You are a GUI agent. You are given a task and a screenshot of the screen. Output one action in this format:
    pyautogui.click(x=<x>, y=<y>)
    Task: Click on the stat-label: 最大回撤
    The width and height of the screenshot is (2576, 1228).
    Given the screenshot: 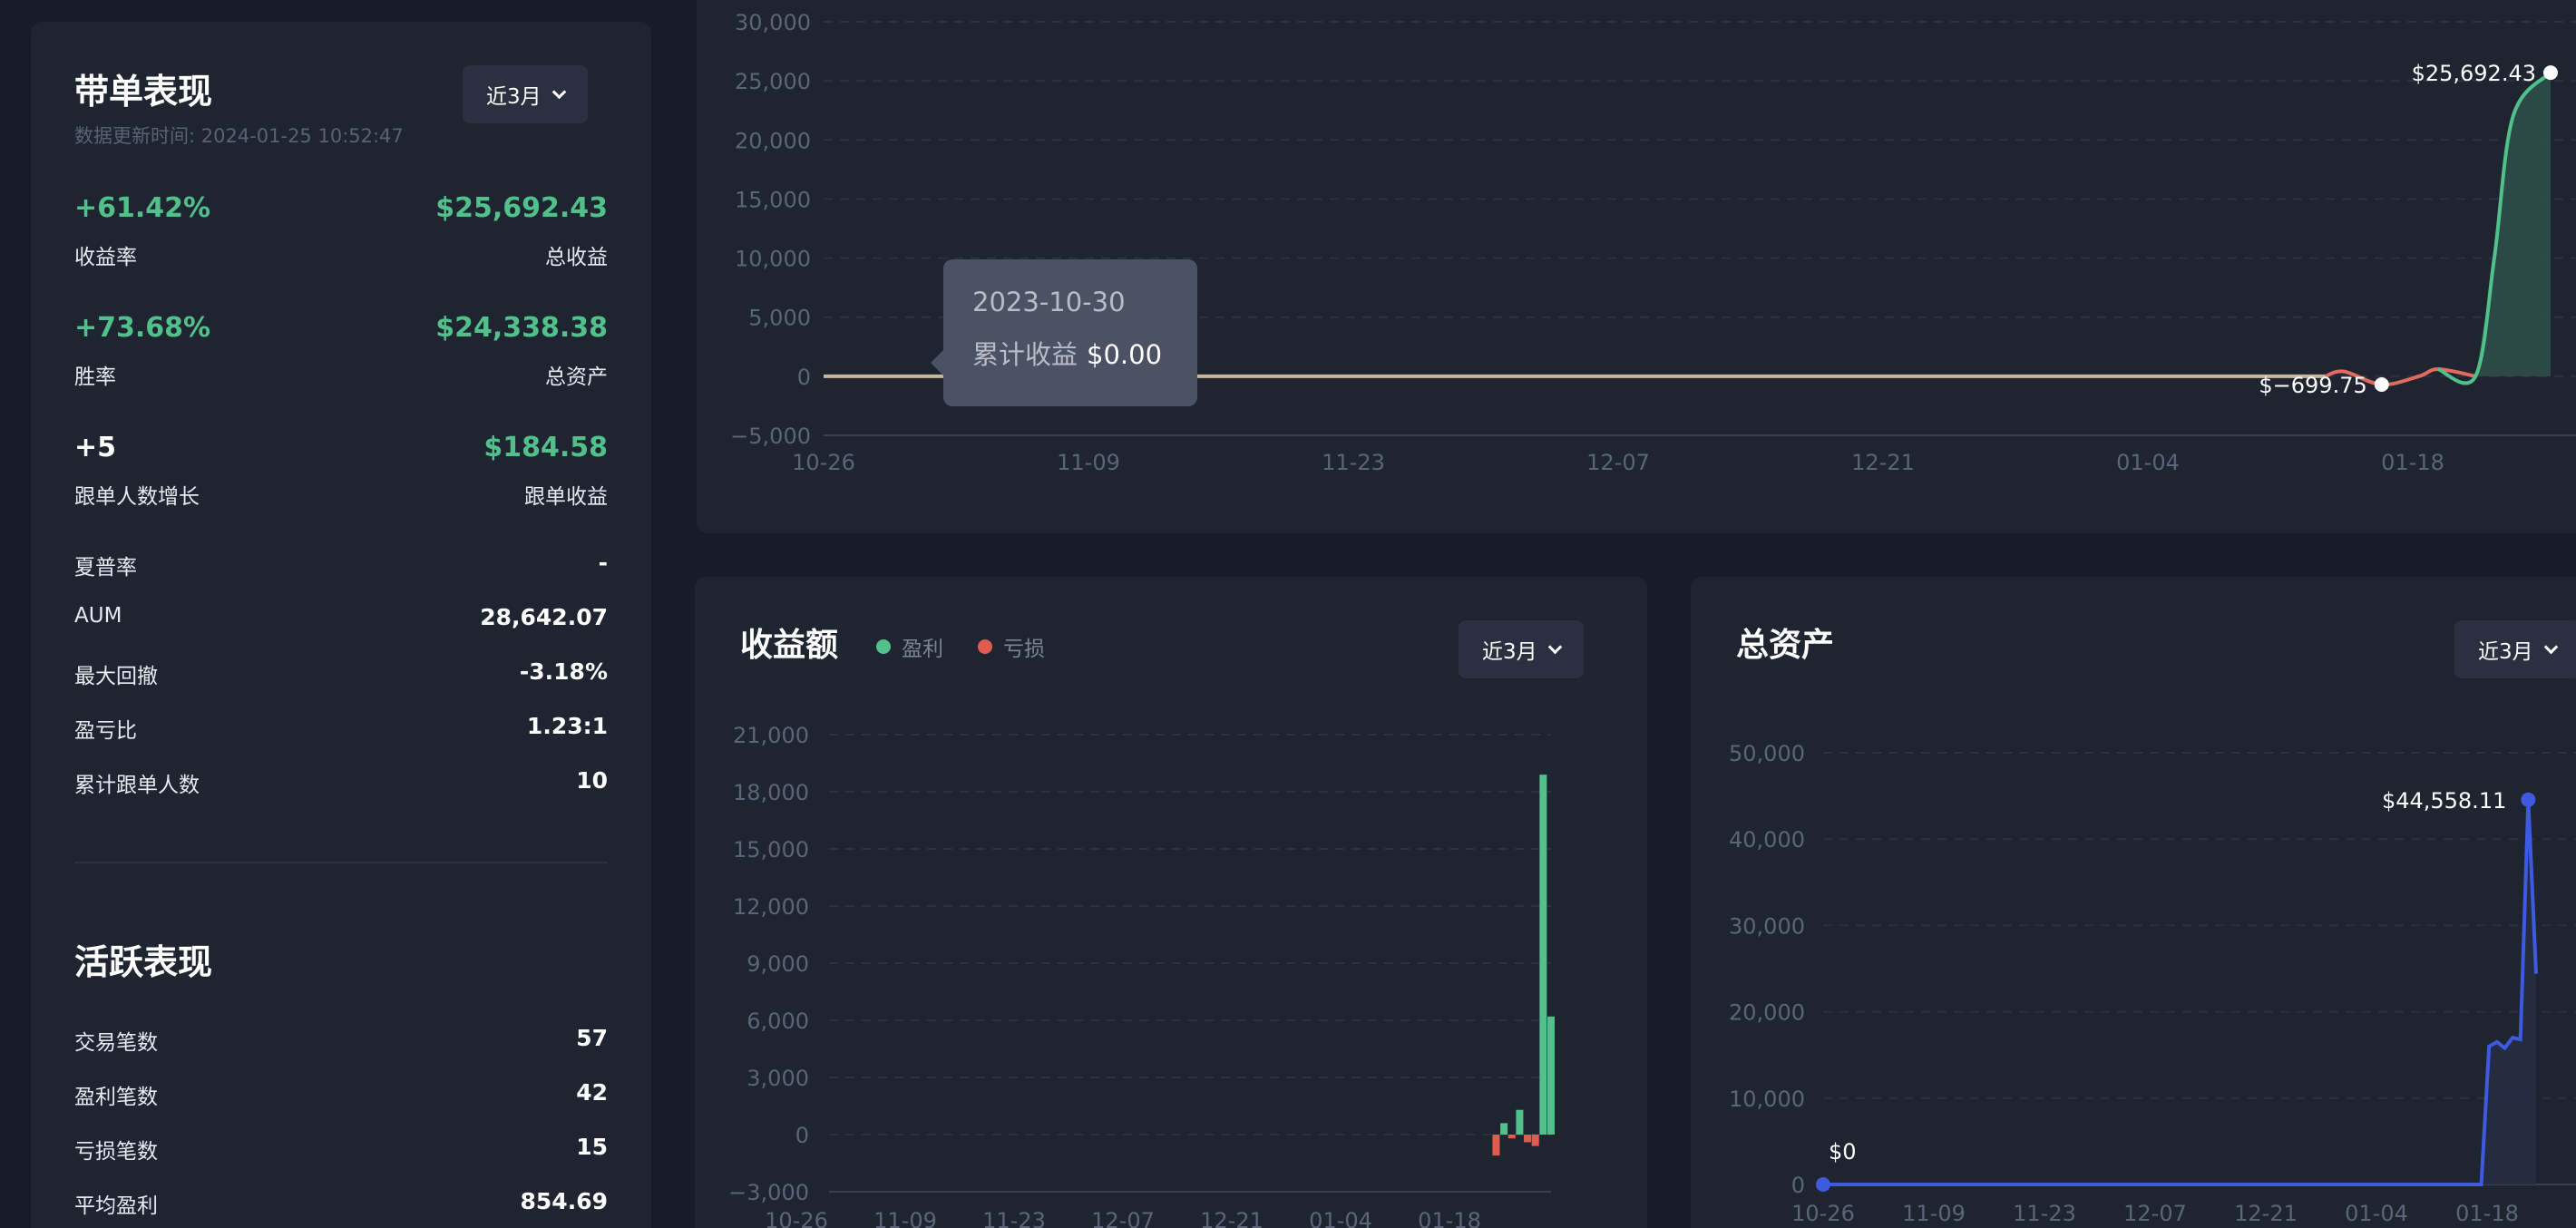 What is the action you would take?
    pyautogui.click(x=116, y=676)
    